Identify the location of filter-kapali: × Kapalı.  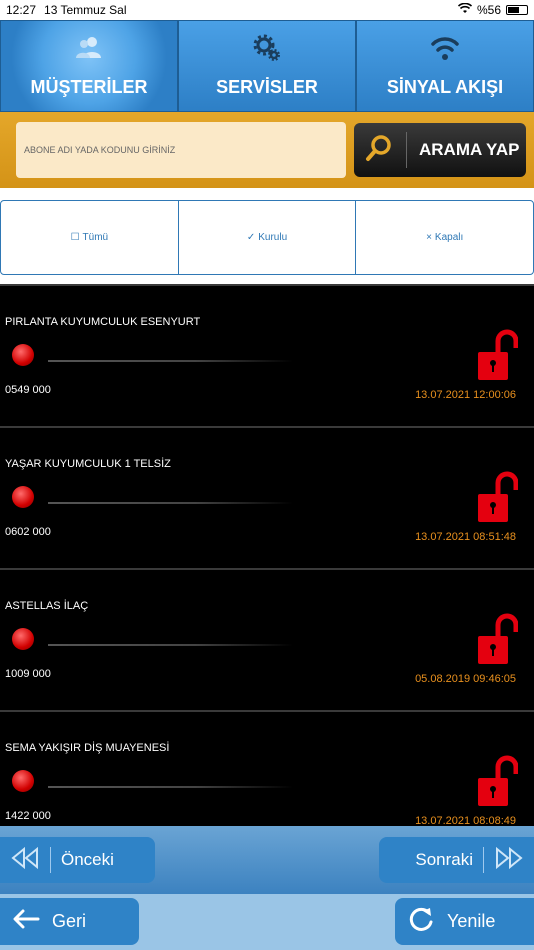
(444, 237).